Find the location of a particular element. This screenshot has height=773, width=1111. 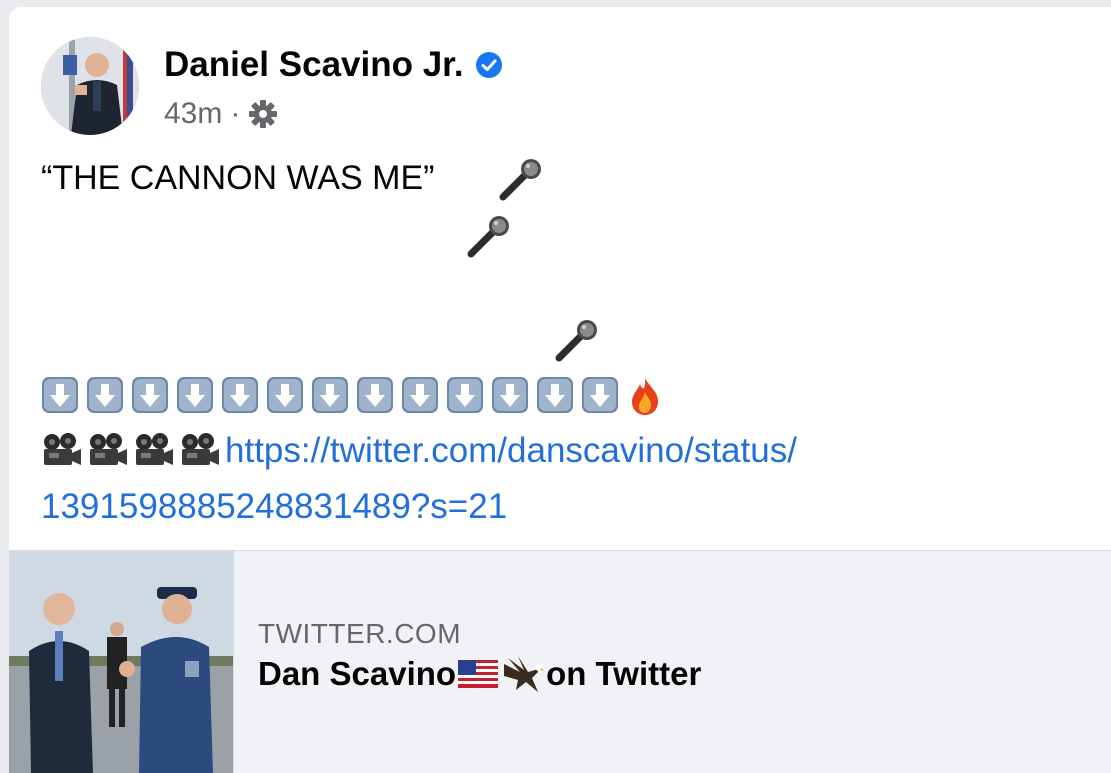

preview-photo is located at coordinates (121, 662).